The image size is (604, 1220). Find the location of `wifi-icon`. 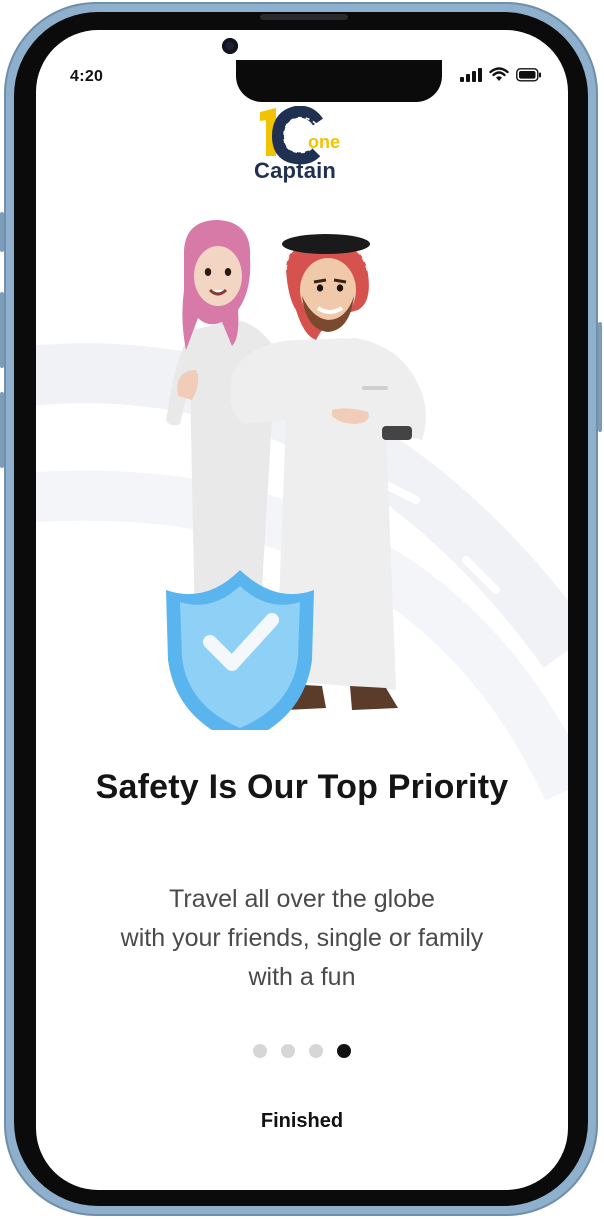

wifi-icon is located at coordinates (499, 74).